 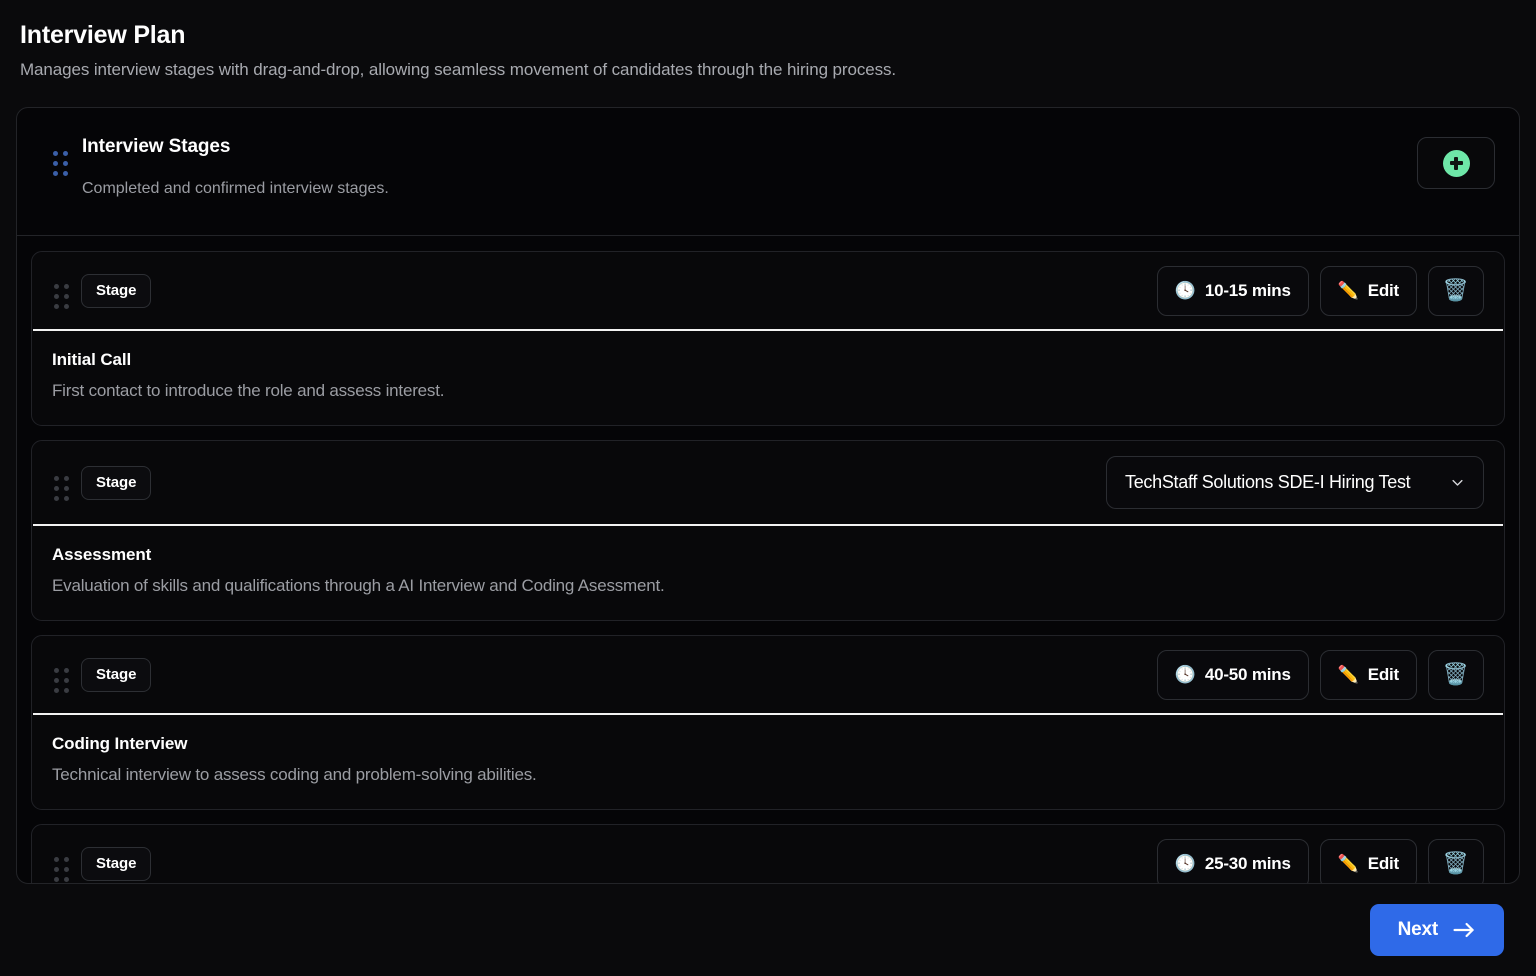 What do you see at coordinates (768, 674) in the screenshot?
I see `stage-header: Stage 🕓 40-50 mins ✏️ Edit 🗑️` at bounding box center [768, 674].